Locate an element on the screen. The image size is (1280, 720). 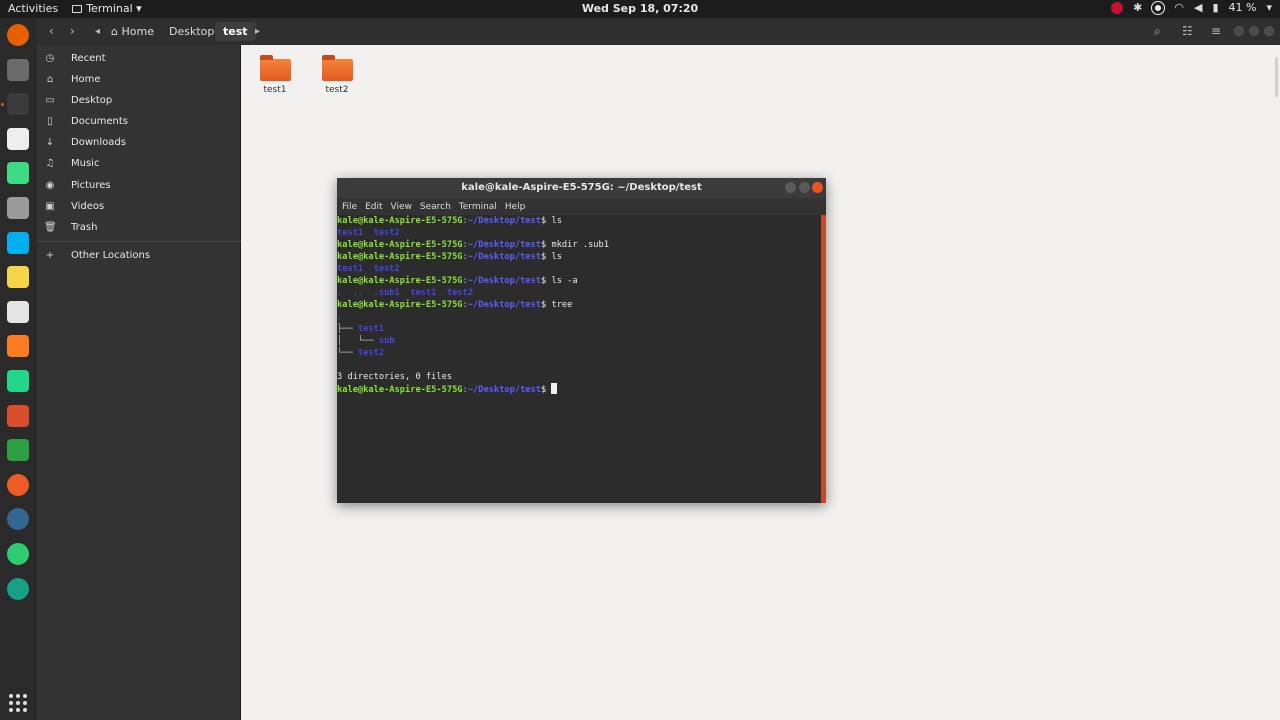
sidebar-item-trash: 🗑 Trash is located at coordinates (139, 227).